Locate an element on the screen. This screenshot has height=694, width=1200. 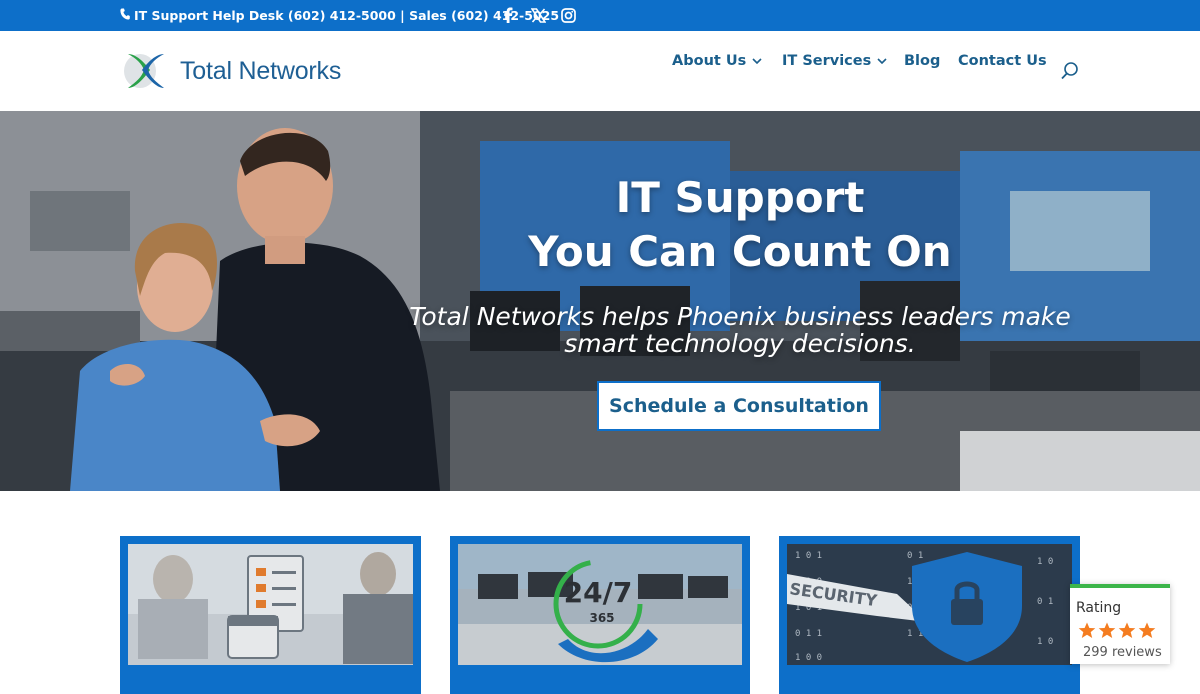
rating-widget: Rating 299 reviews is located at coordinates (1120, 624).